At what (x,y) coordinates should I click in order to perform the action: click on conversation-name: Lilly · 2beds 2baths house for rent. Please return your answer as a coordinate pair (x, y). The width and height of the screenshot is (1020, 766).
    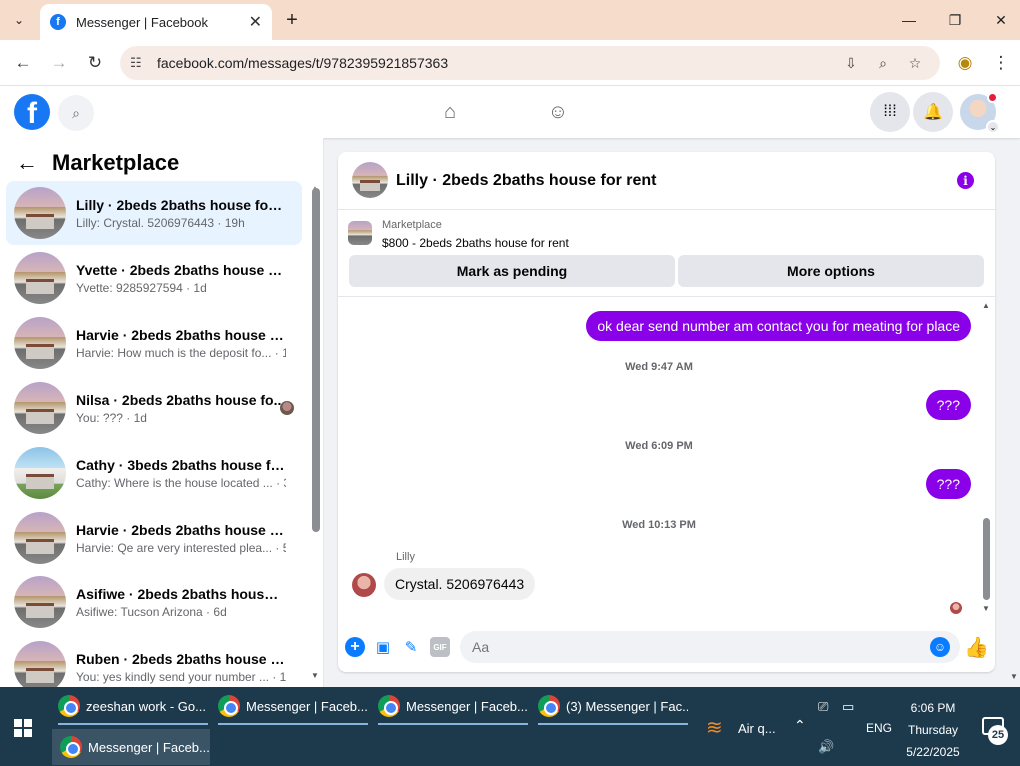
    Looking at the image, I should click on (181, 204).